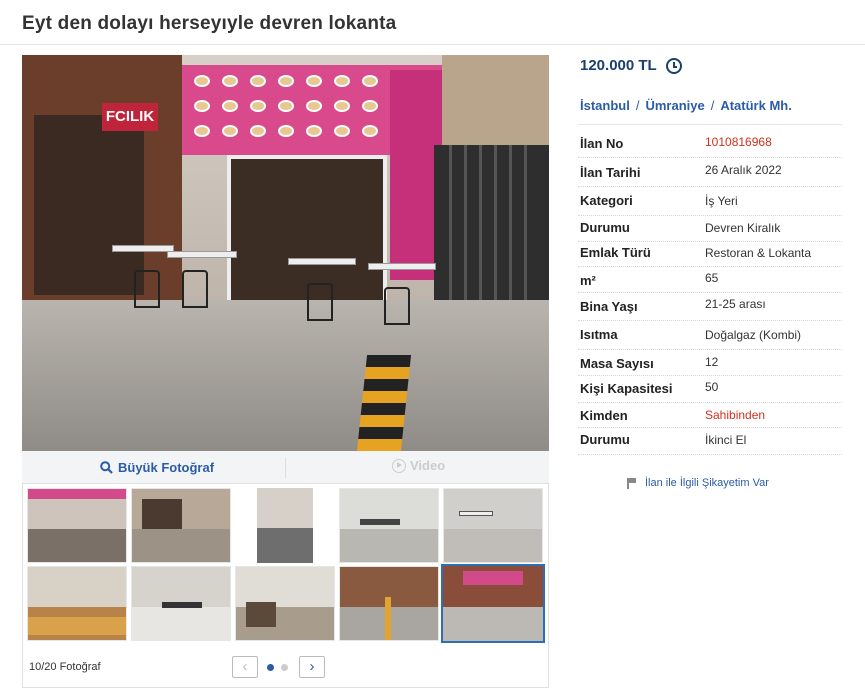 The image size is (865, 688). Describe the element at coordinates (166, 467) in the screenshot. I see `large-photo-label: Büyük Fotoğraf` at that location.